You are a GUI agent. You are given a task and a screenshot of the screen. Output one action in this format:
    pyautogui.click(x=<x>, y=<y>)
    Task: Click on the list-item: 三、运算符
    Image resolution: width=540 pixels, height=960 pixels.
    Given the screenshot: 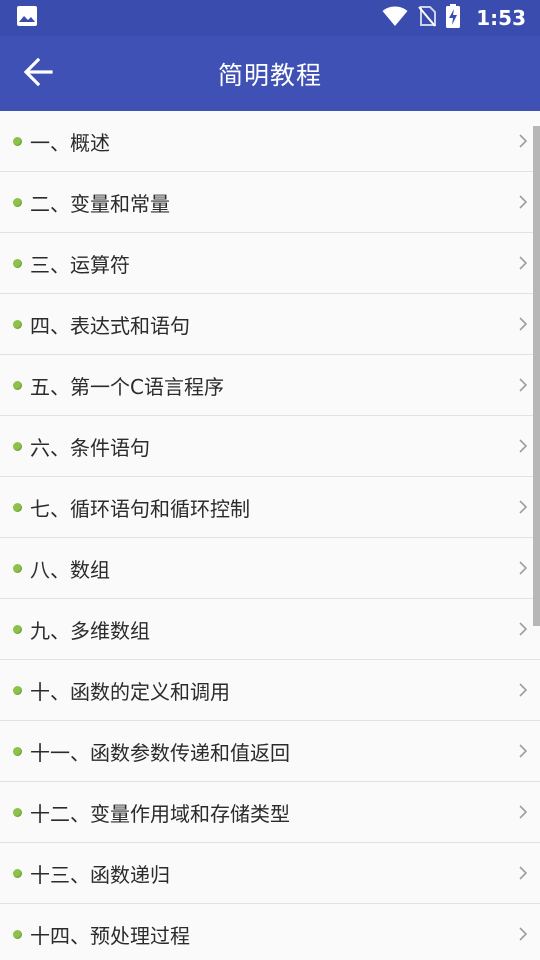 What is the action you would take?
    pyautogui.click(x=270, y=263)
    